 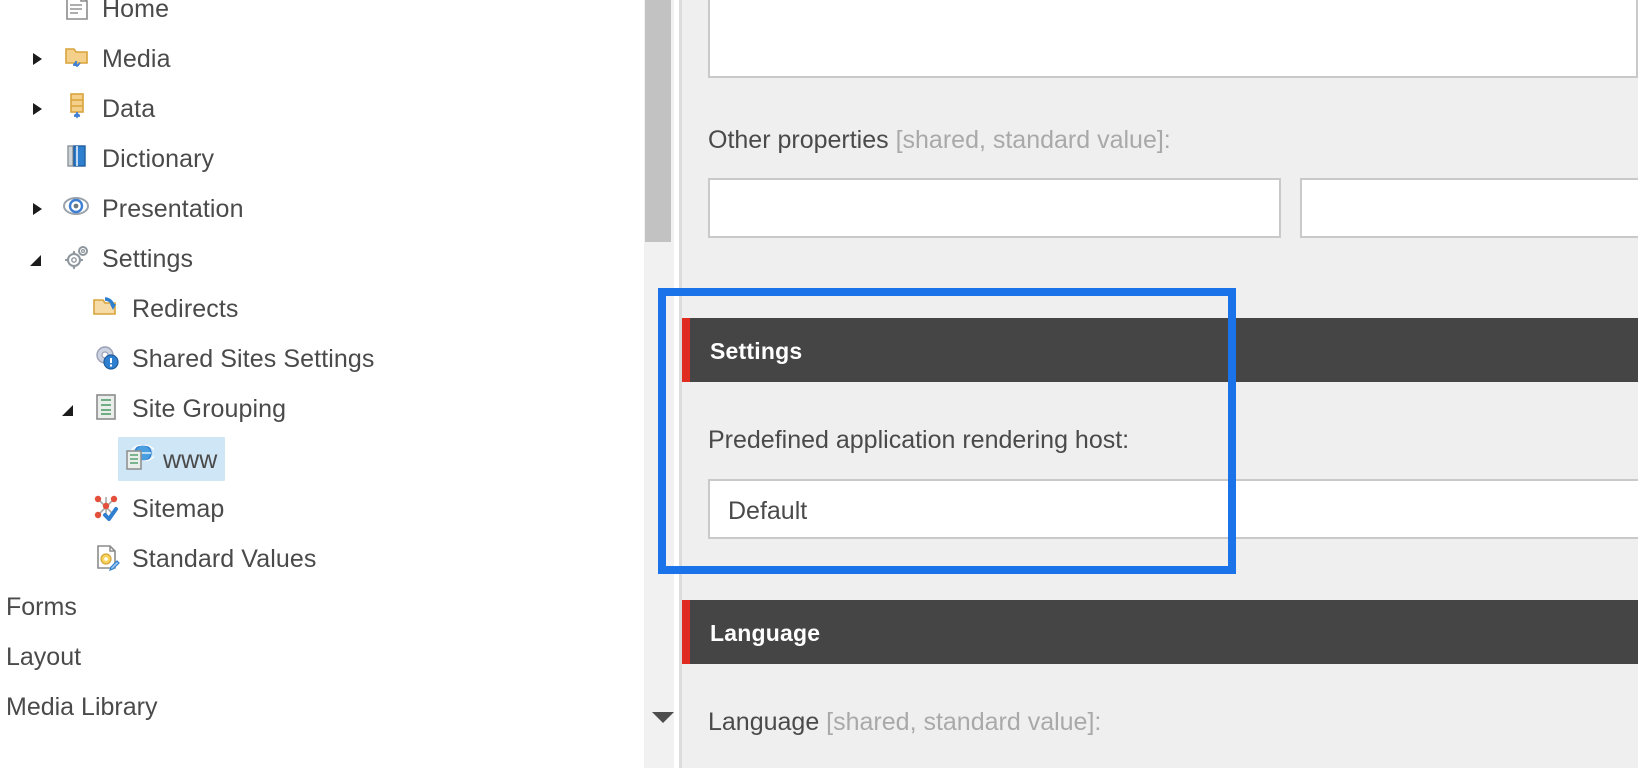 I want to click on book-icon, so click(x=77, y=157).